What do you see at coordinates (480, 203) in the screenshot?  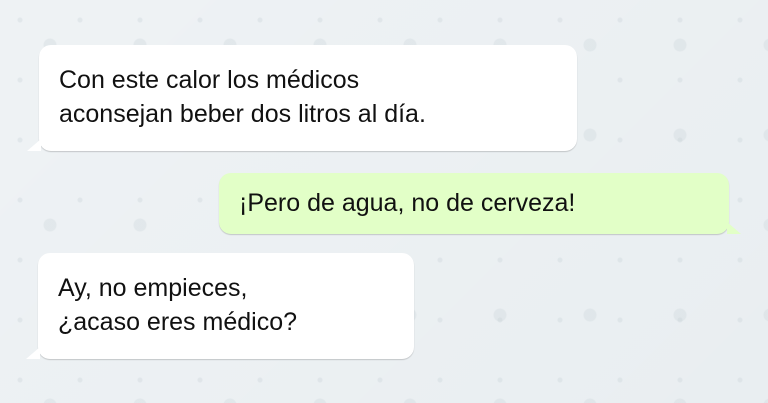 I see `outgoing-message-bubble: ¡Pero de agua, no de cerveza!` at bounding box center [480, 203].